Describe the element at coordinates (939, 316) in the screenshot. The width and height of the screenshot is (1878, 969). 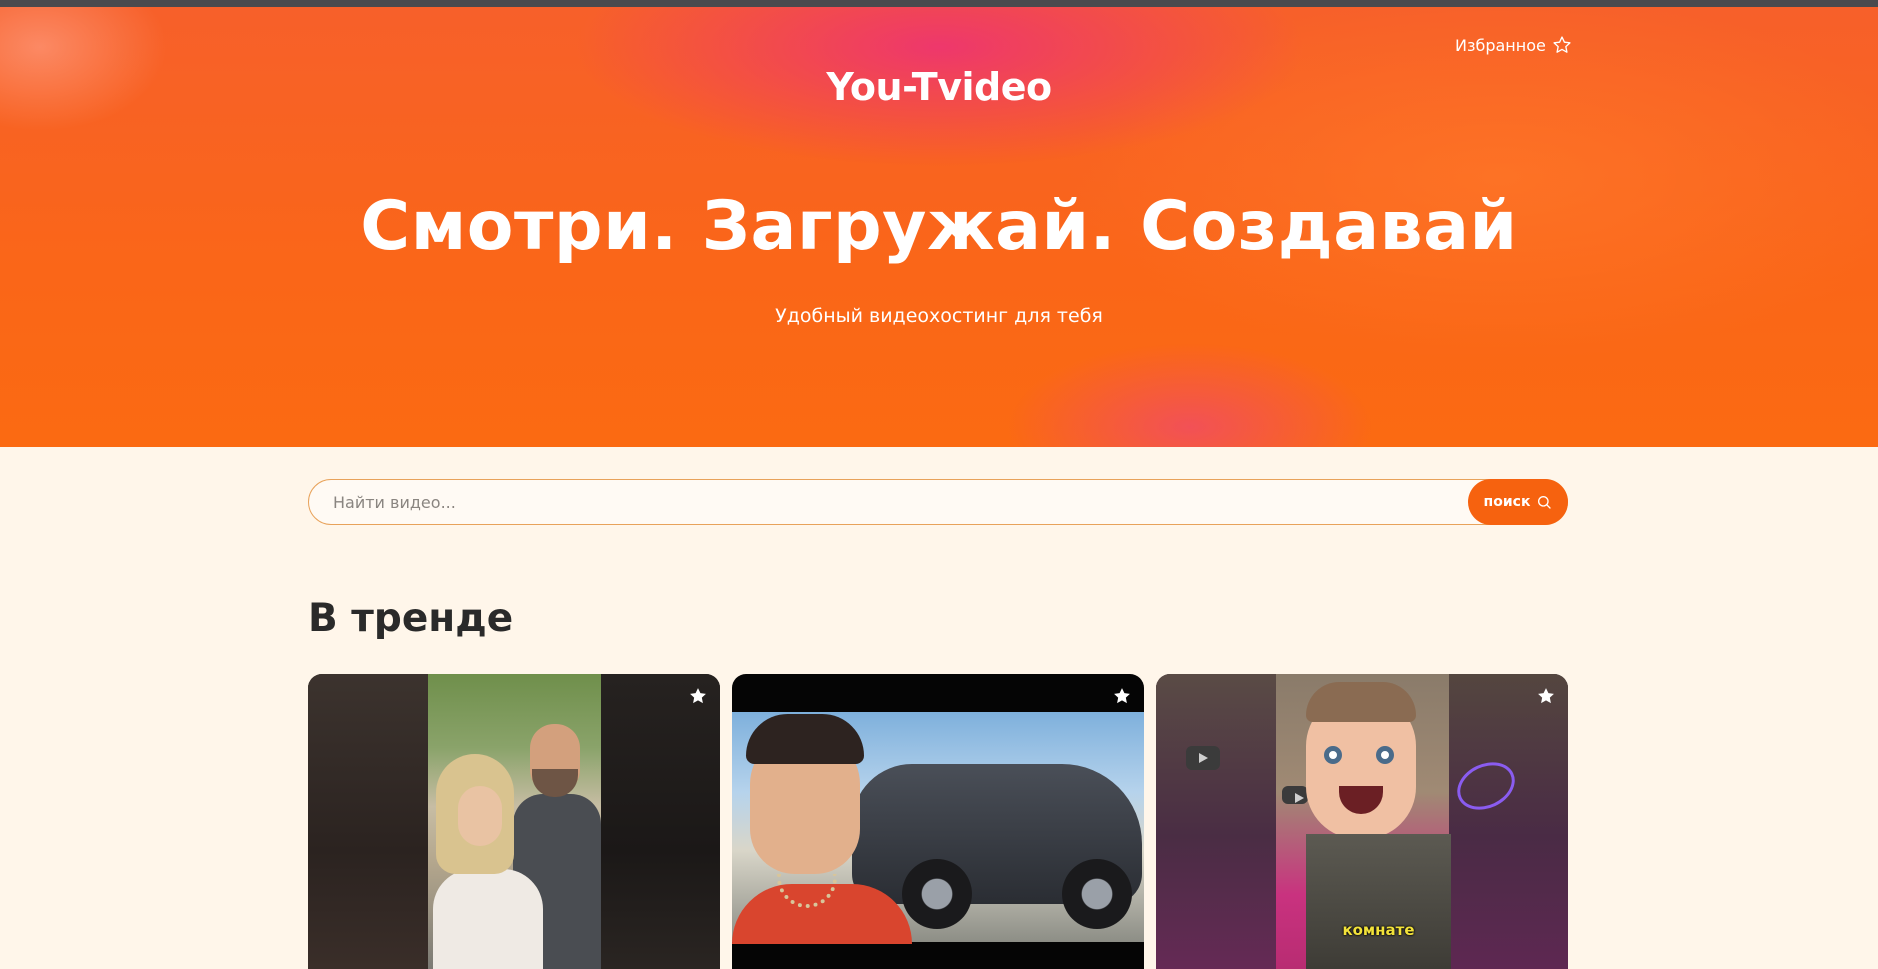
I see `hero-tagline: Удобный видеохостинг для тебя` at that location.